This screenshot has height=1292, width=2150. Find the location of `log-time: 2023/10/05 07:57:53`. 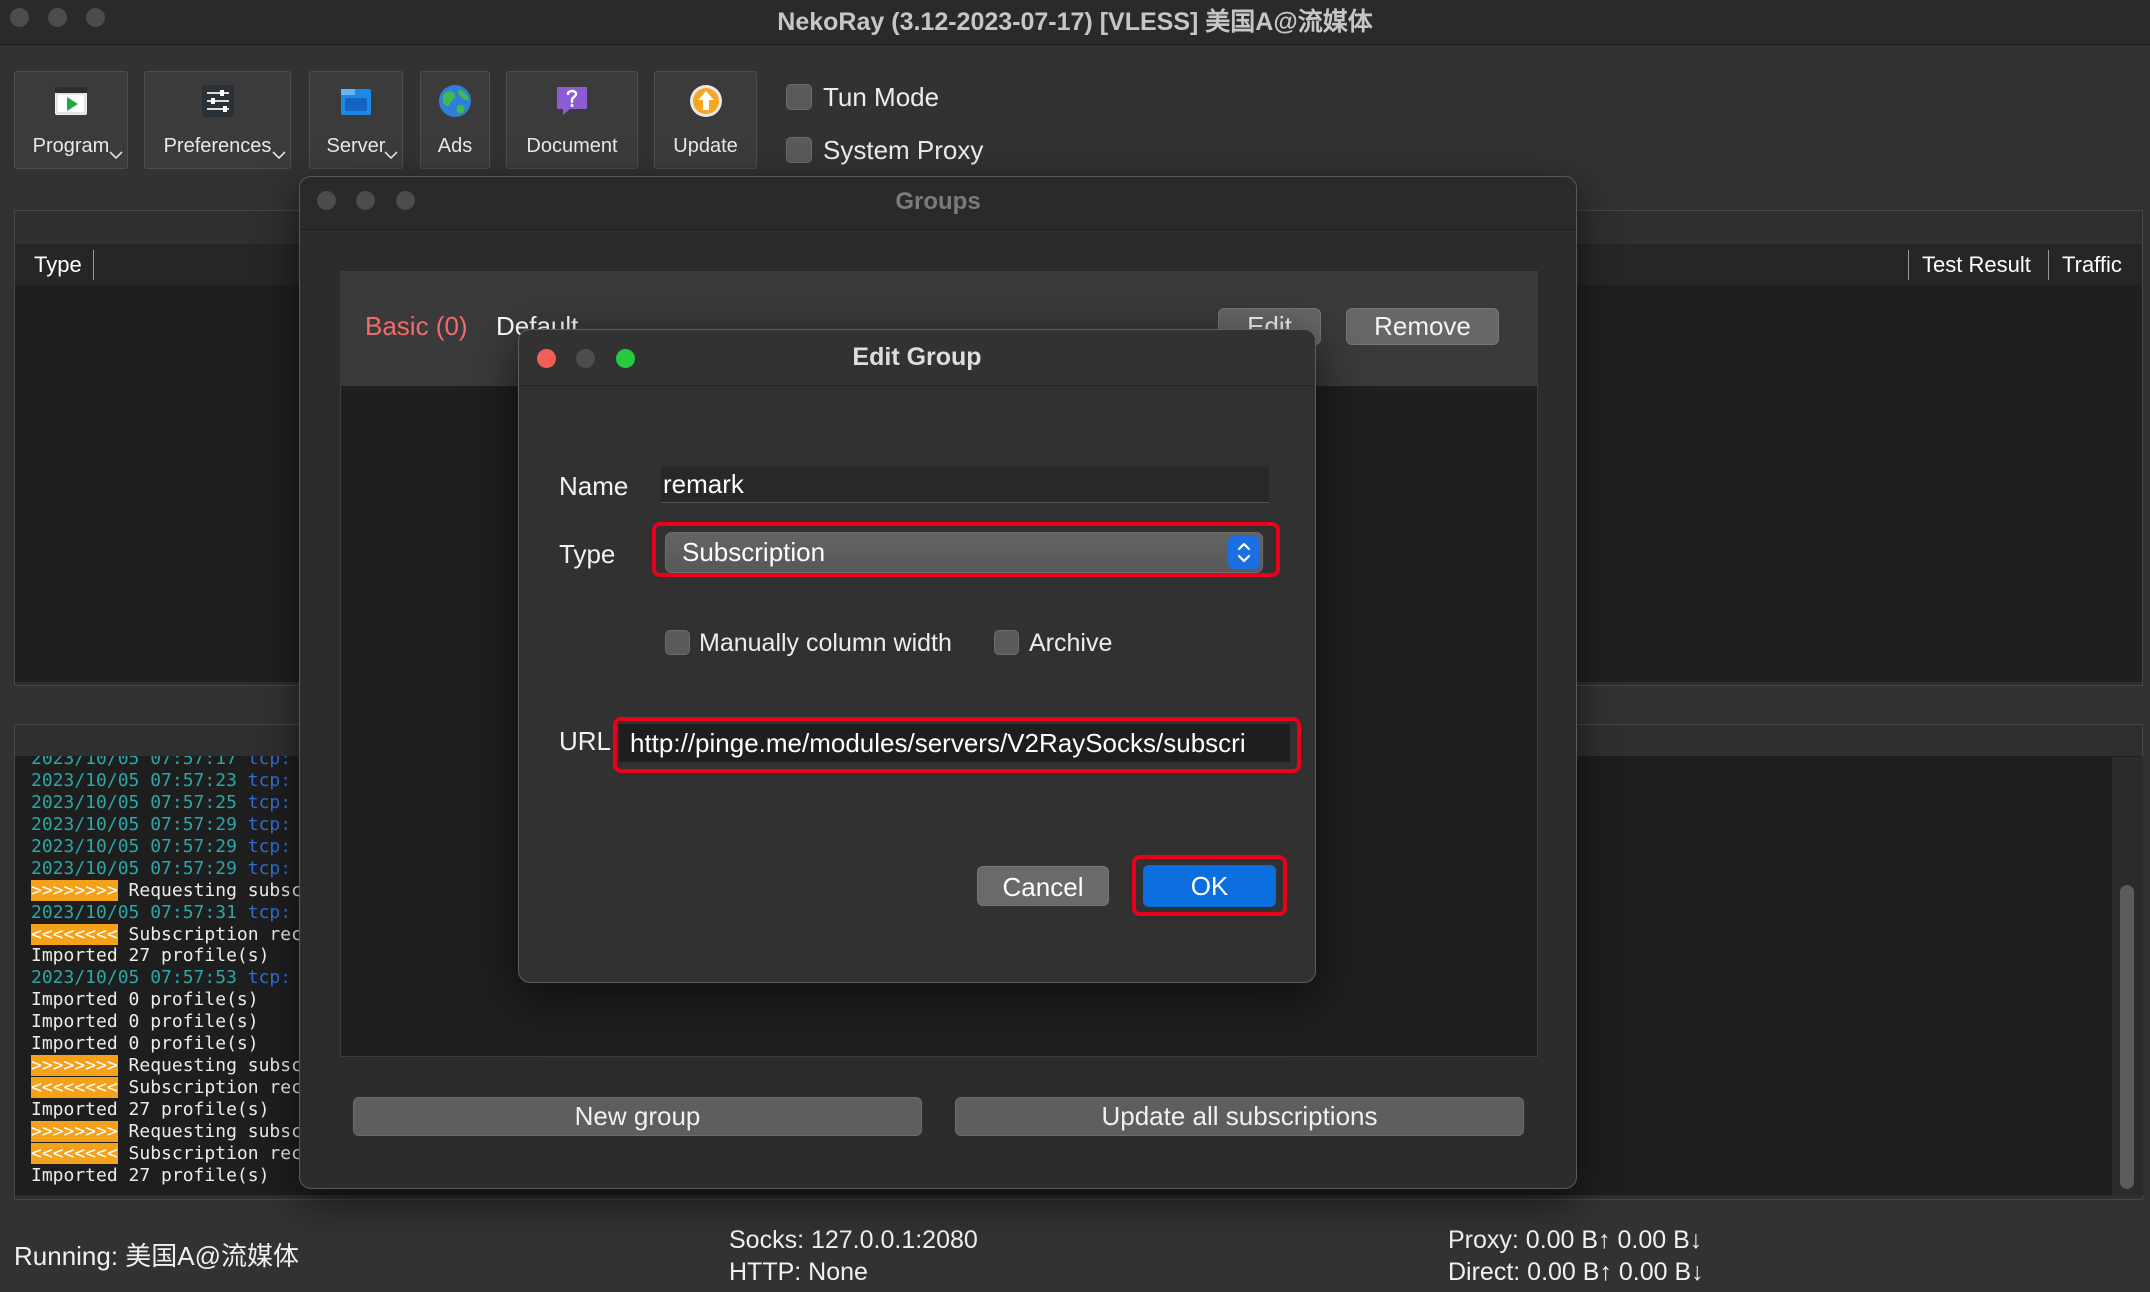

log-time: 2023/10/05 07:57:53 is located at coordinates (134, 978).